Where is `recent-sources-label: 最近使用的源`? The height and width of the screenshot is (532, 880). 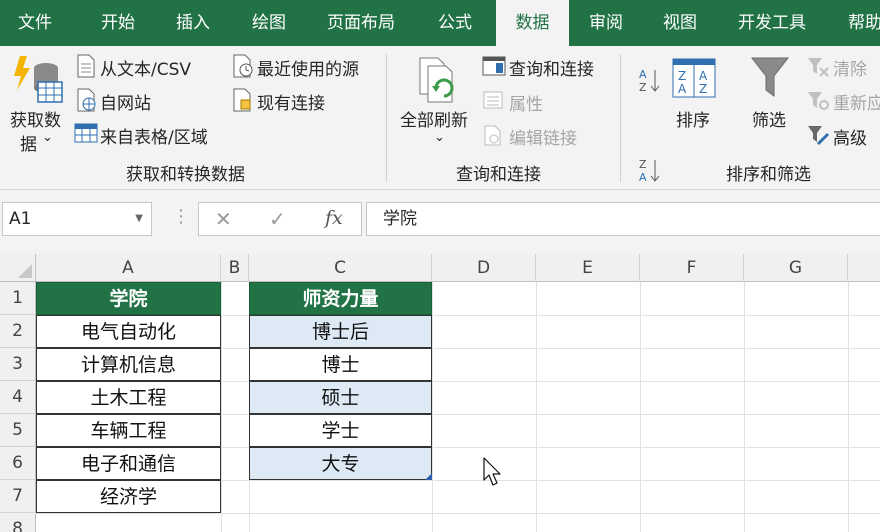
recent-sources-label: 最近使用的源 is located at coordinates (308, 70).